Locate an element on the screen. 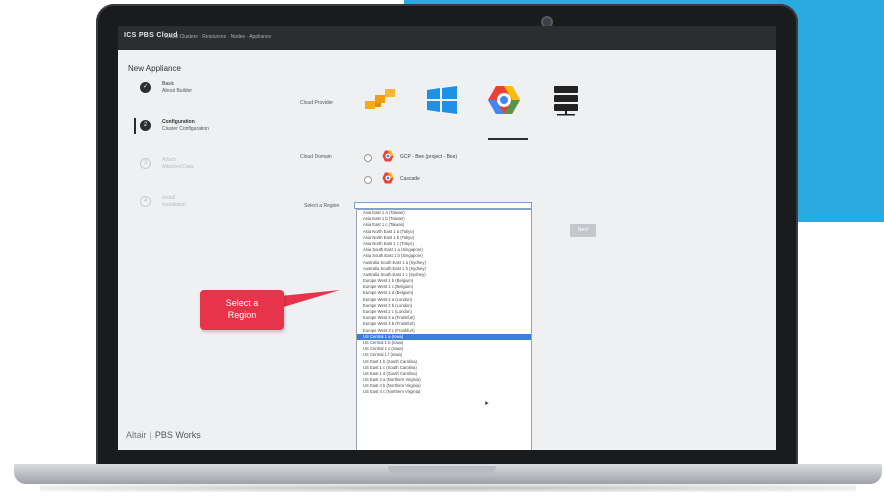 The image size is (884, 496). cloud-provider-label: Cloud Provider is located at coordinates (317, 103).